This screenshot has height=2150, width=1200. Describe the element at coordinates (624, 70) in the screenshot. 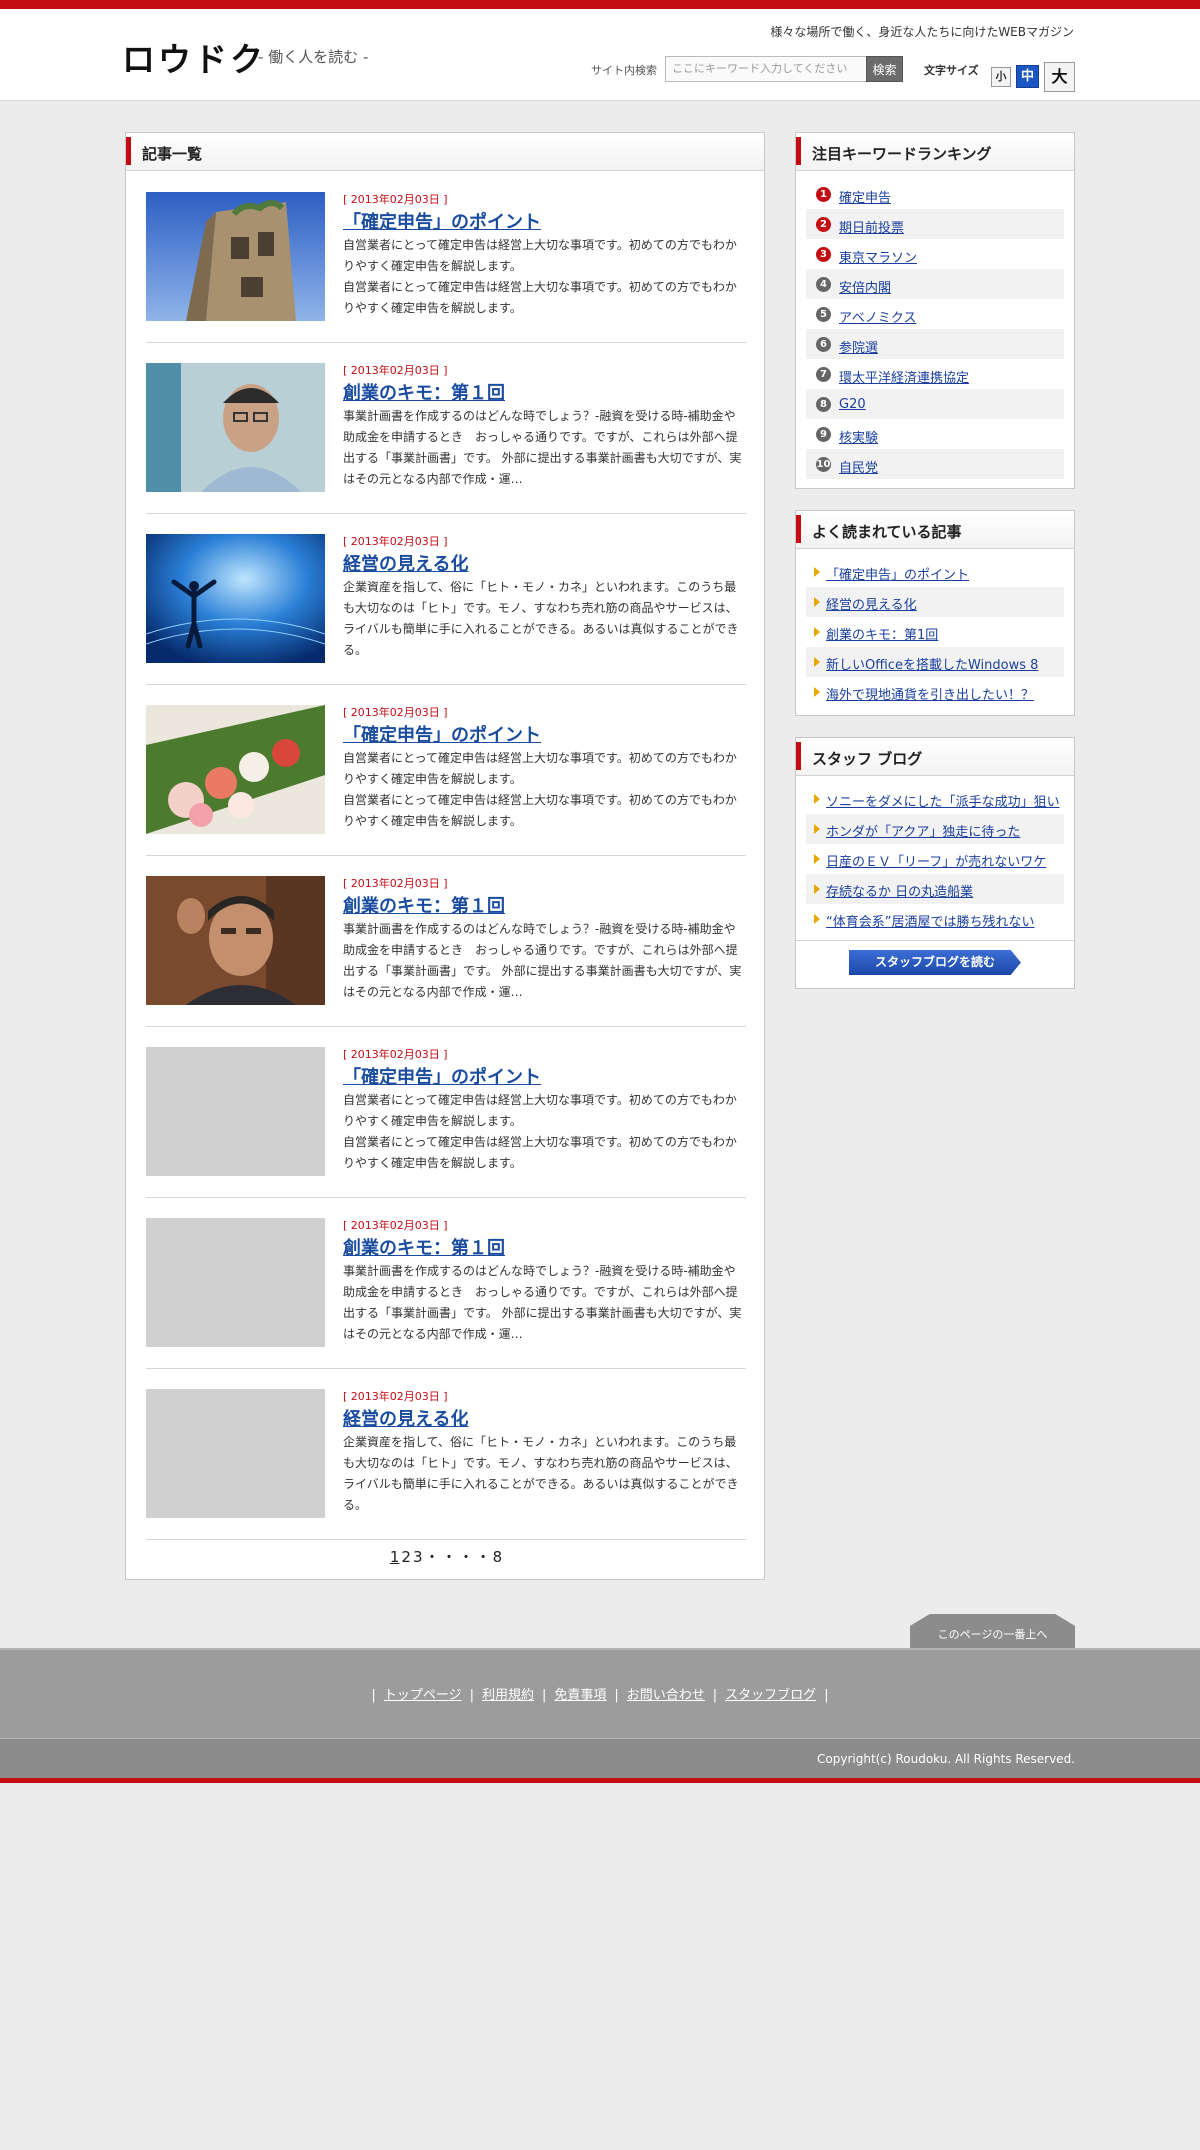

I see `search-label: サイト内検索` at that location.